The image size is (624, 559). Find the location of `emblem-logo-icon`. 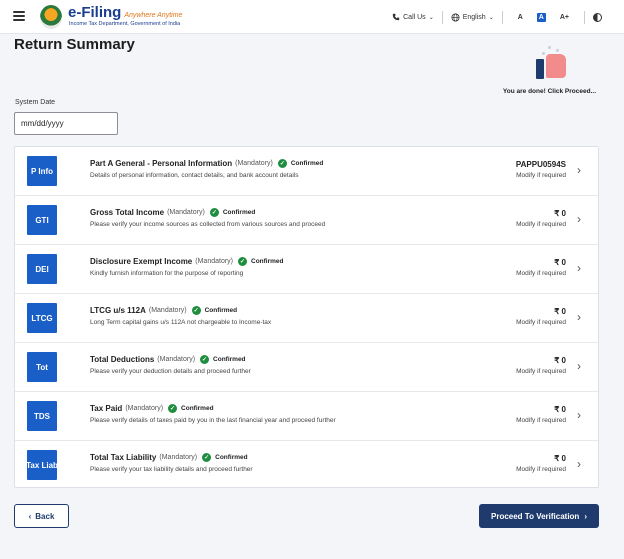

emblem-logo-icon is located at coordinates (51, 17).